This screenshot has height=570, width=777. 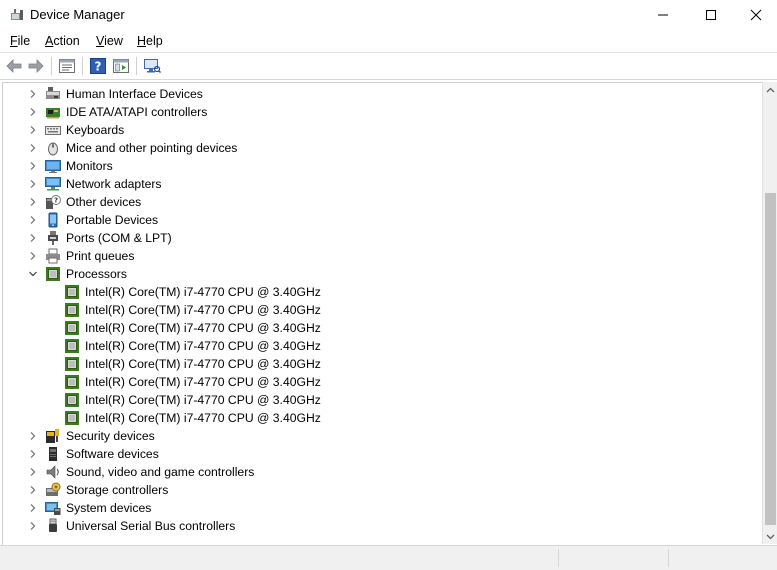 What do you see at coordinates (53, 184) in the screenshot?
I see `network-adapter-icon` at bounding box center [53, 184].